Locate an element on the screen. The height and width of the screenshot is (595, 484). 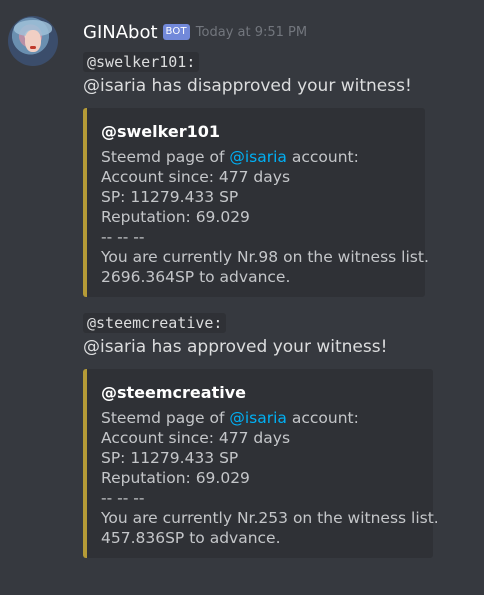
message-text: @isaria has approved your witness! is located at coordinates (235, 347).